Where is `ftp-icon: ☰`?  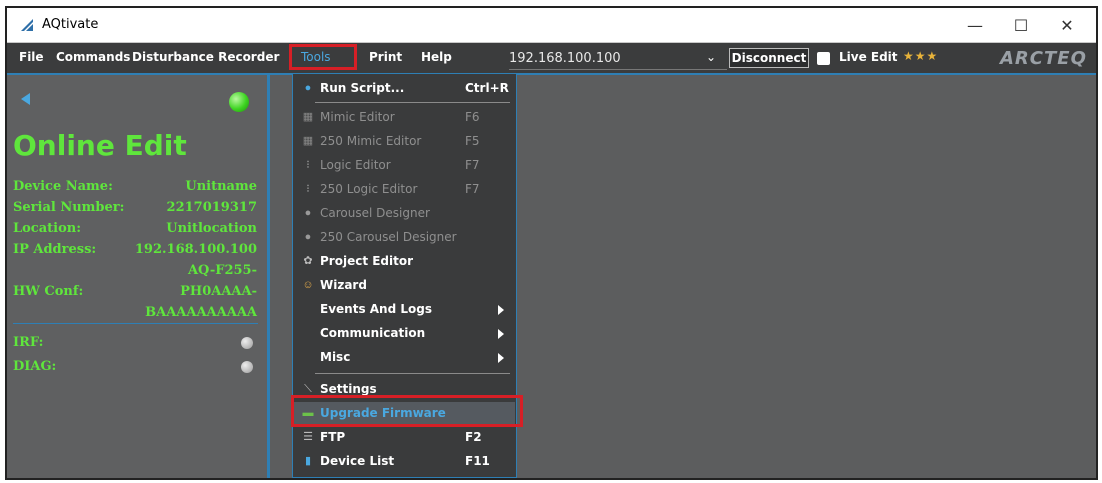 ftp-icon: ☰ is located at coordinates (308, 437).